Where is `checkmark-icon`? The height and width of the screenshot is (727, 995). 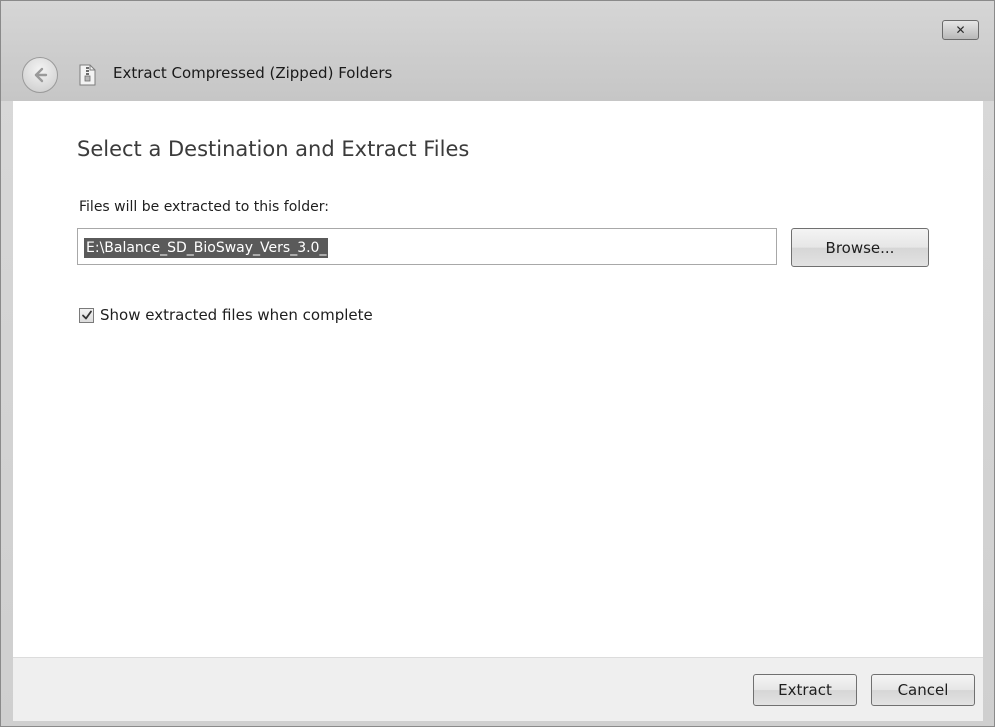 checkmark-icon is located at coordinates (86, 315).